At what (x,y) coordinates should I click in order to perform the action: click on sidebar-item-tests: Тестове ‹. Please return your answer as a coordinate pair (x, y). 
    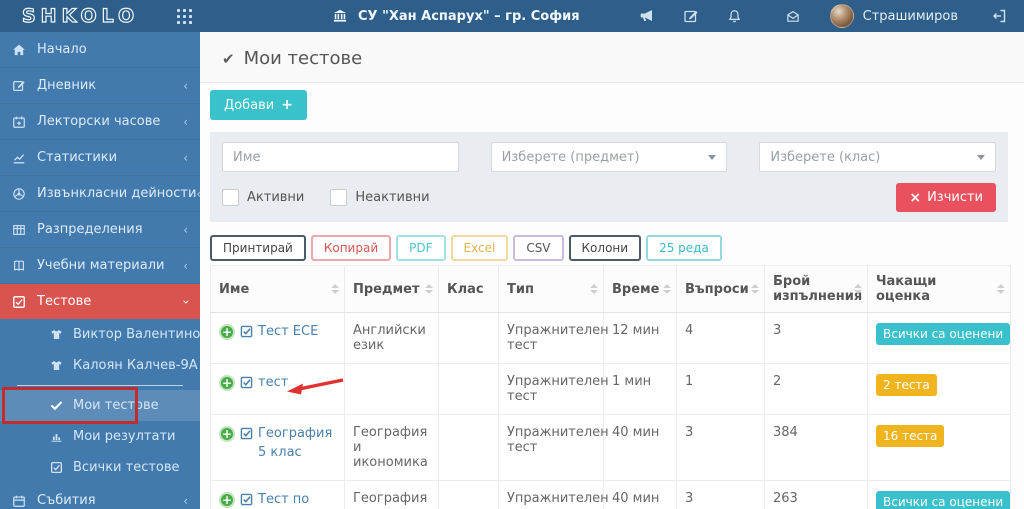
    Looking at the image, I should click on (100, 301).